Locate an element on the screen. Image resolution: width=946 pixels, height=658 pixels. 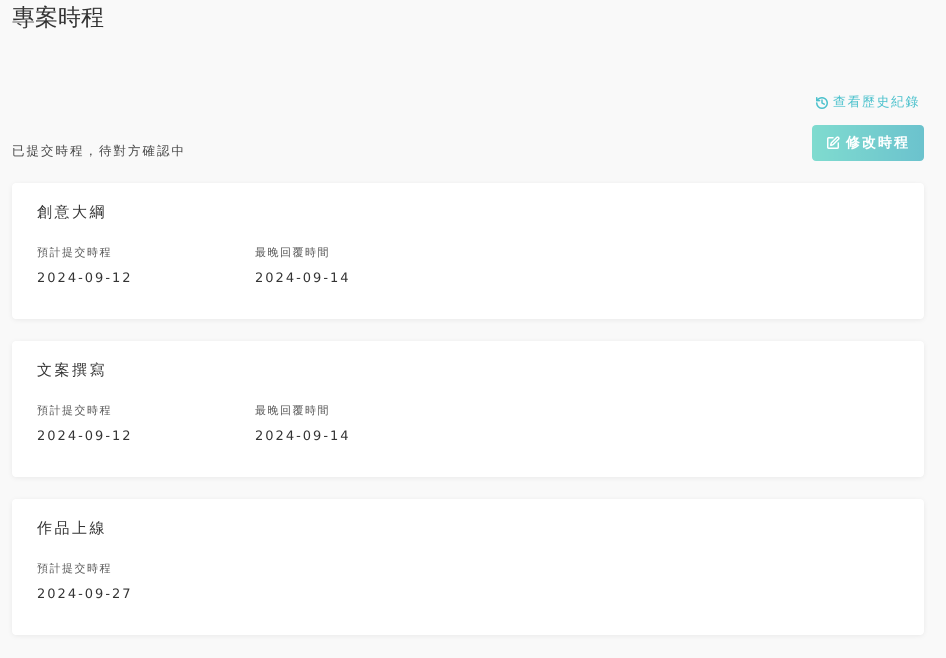
status-text: 已提交時程，待對方確認中 is located at coordinates (99, 151).